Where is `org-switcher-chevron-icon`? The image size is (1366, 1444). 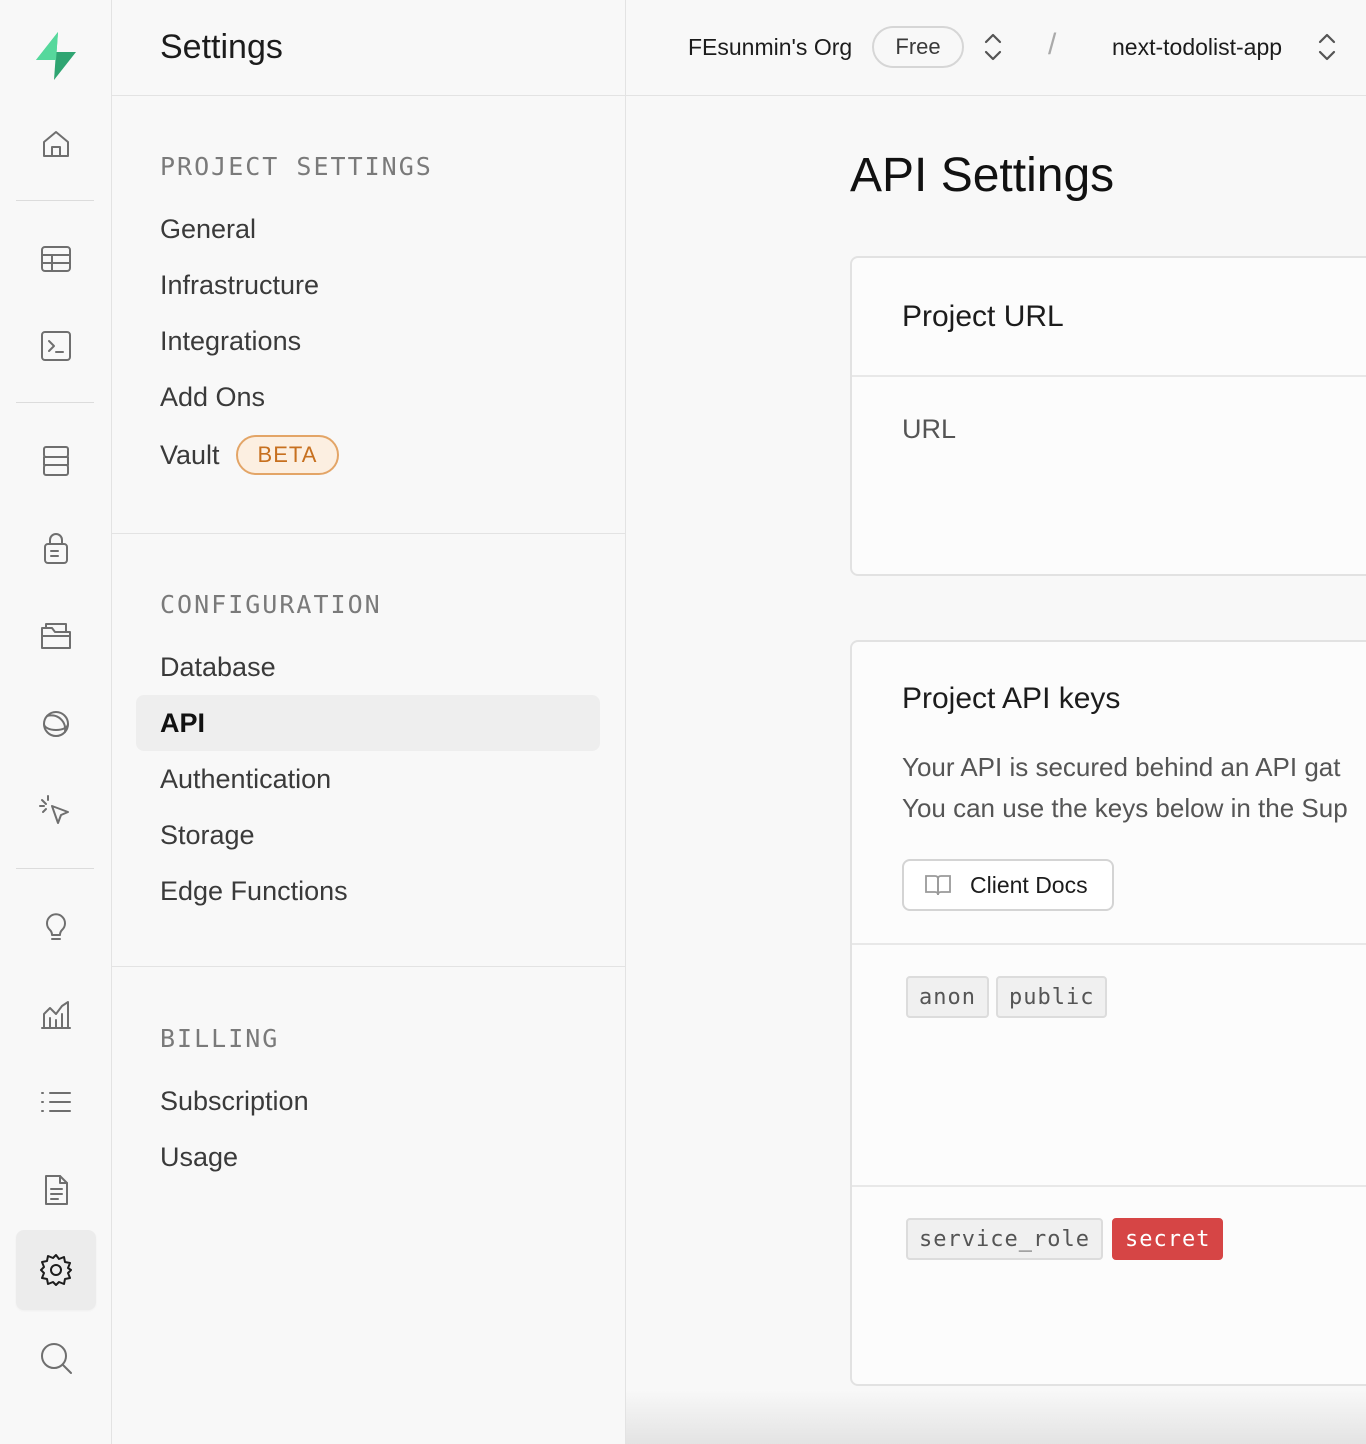
org-switcher-chevron-icon is located at coordinates (993, 47).